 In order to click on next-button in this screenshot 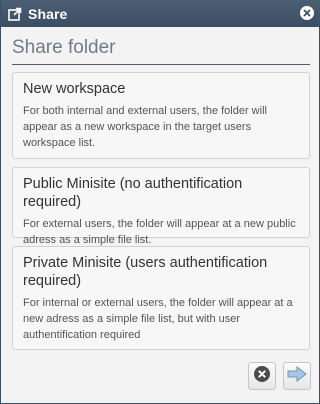, I will do `click(297, 376)`.